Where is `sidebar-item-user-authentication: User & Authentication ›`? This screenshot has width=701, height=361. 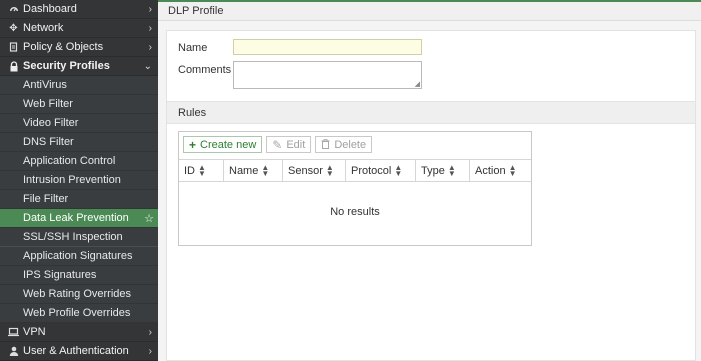
sidebar-item-user-authentication: User & Authentication › is located at coordinates (79, 351).